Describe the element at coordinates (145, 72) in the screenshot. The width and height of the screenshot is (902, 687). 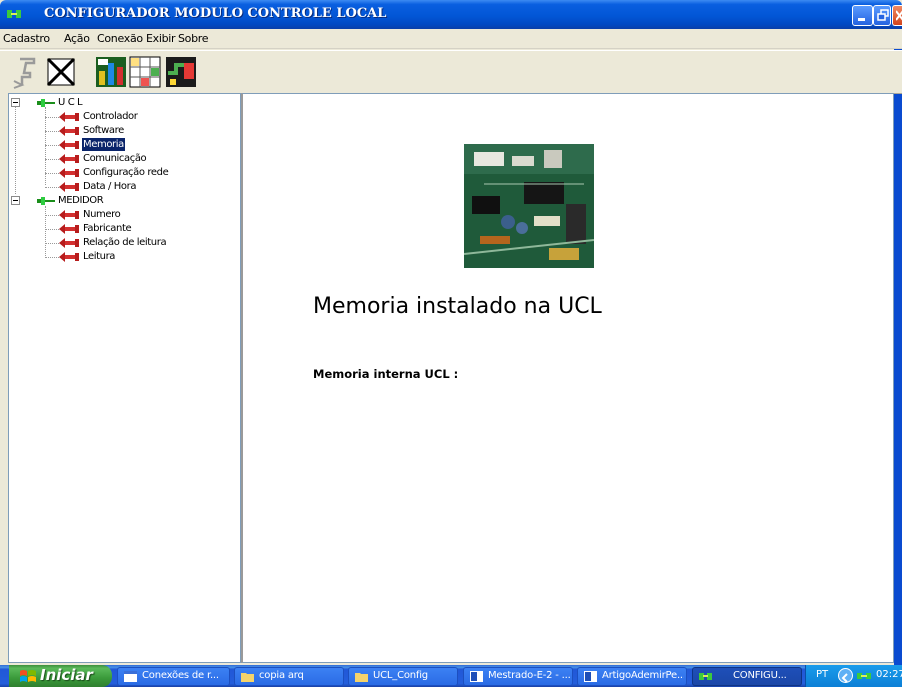
I see `grid-config-icon` at that location.